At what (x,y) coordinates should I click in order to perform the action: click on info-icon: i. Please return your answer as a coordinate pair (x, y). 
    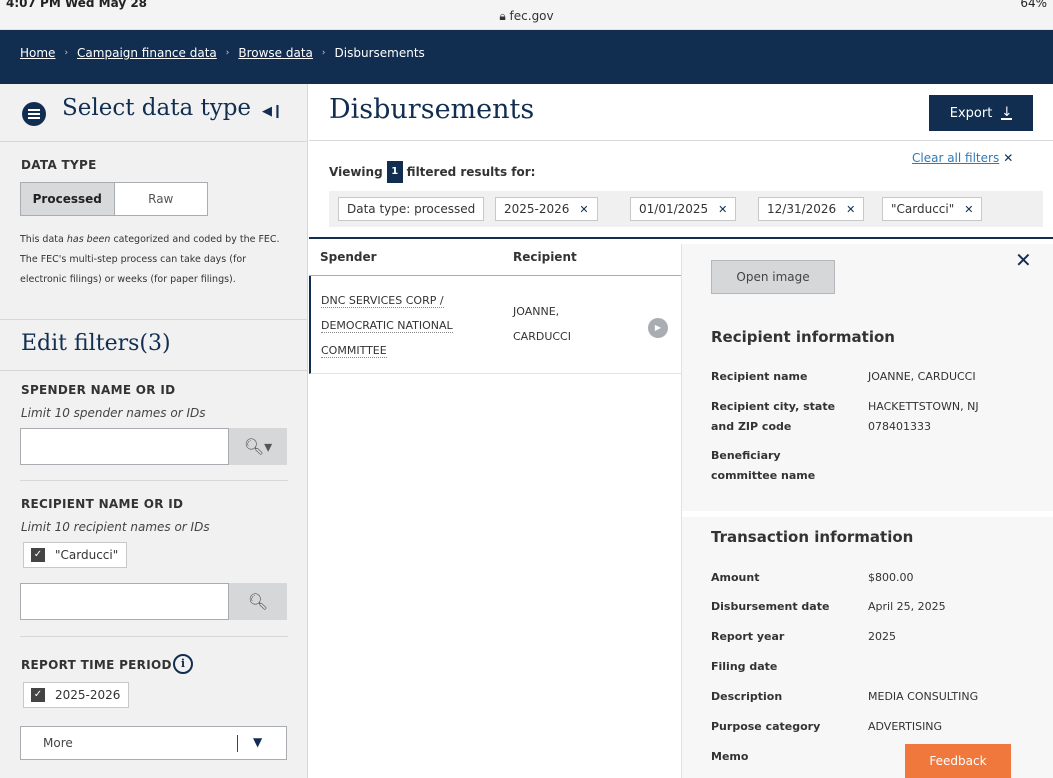
    Looking at the image, I should click on (183, 664).